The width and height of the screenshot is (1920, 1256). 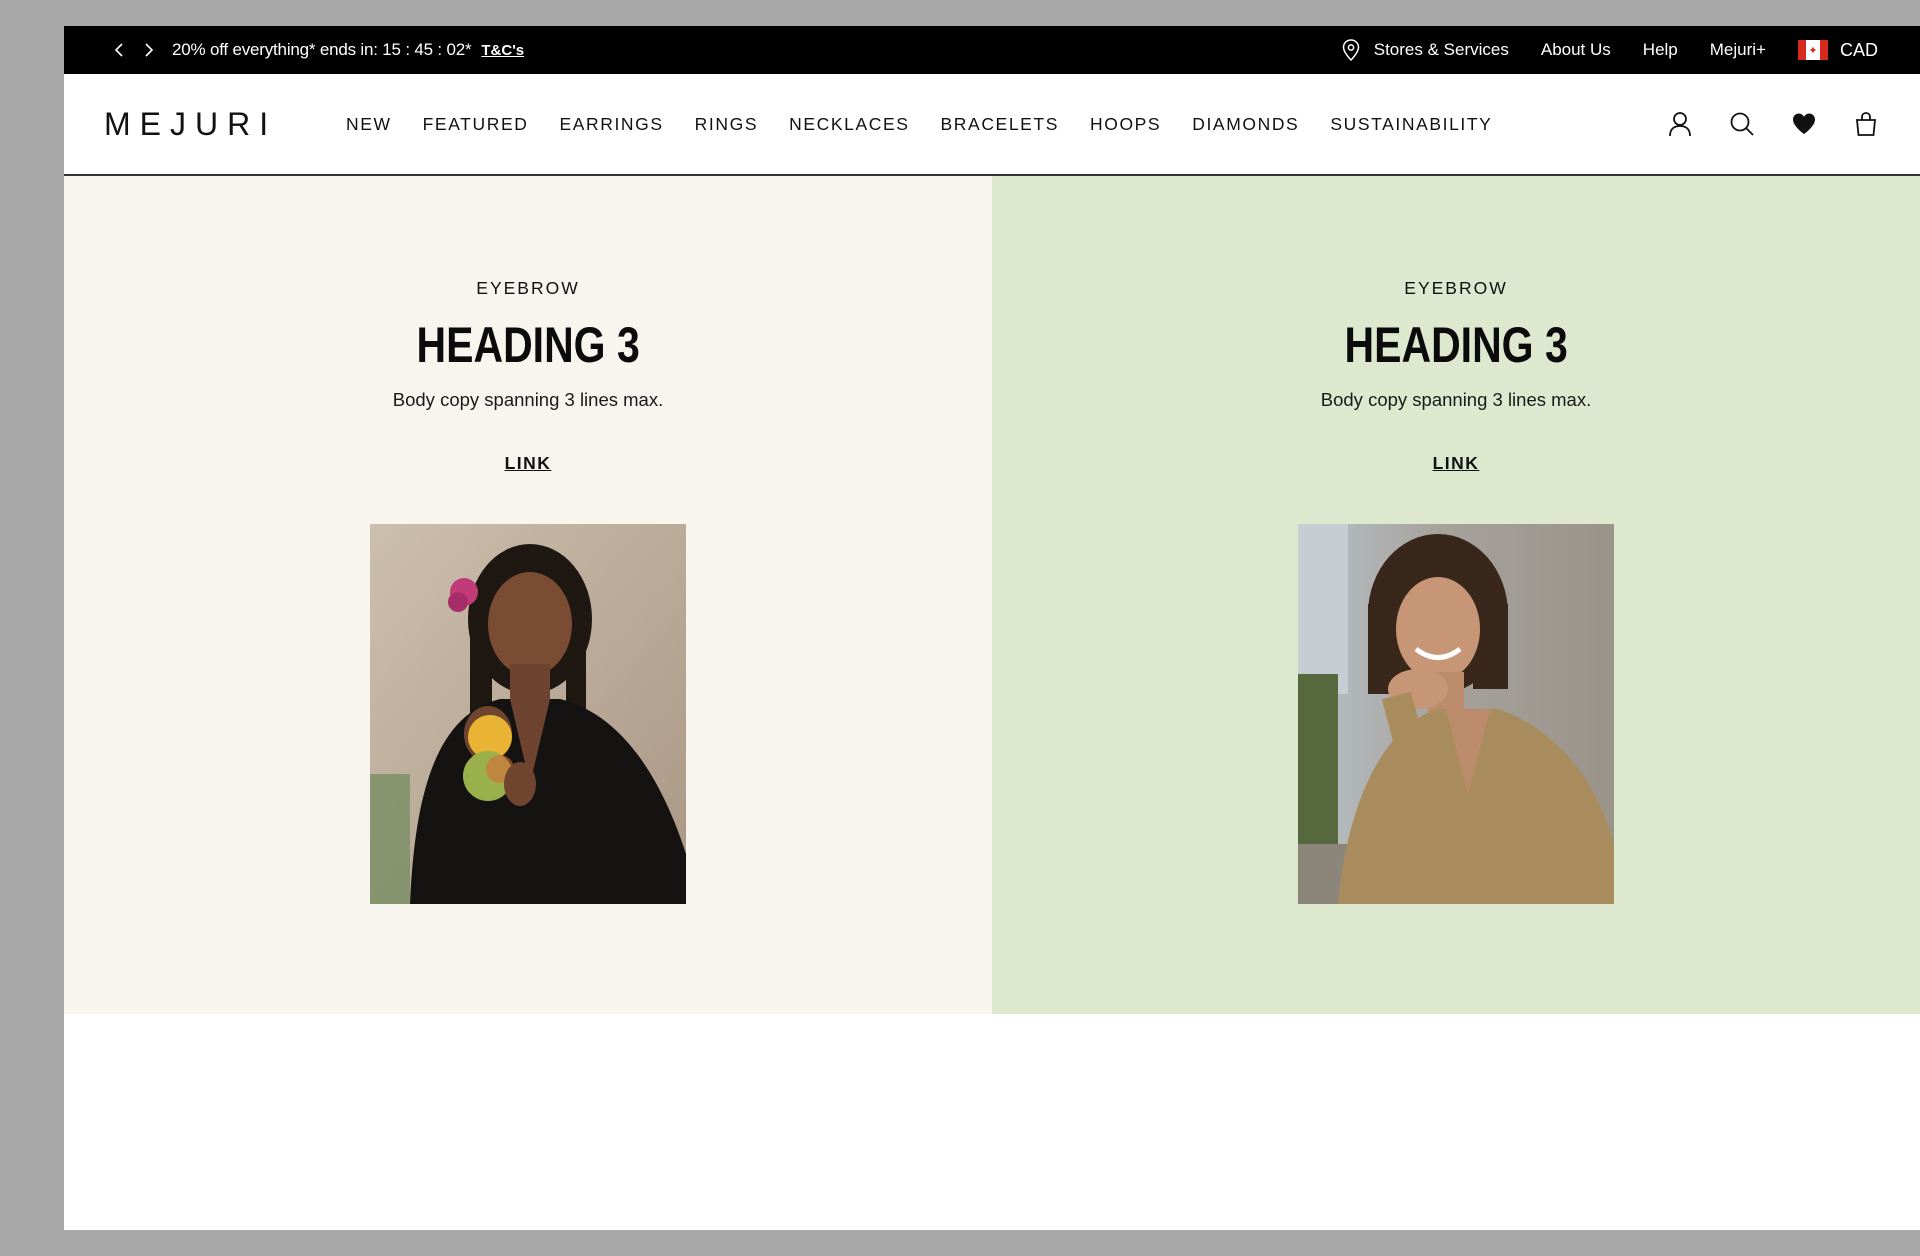 I want to click on about-us-link: About Us, so click(x=1576, y=50).